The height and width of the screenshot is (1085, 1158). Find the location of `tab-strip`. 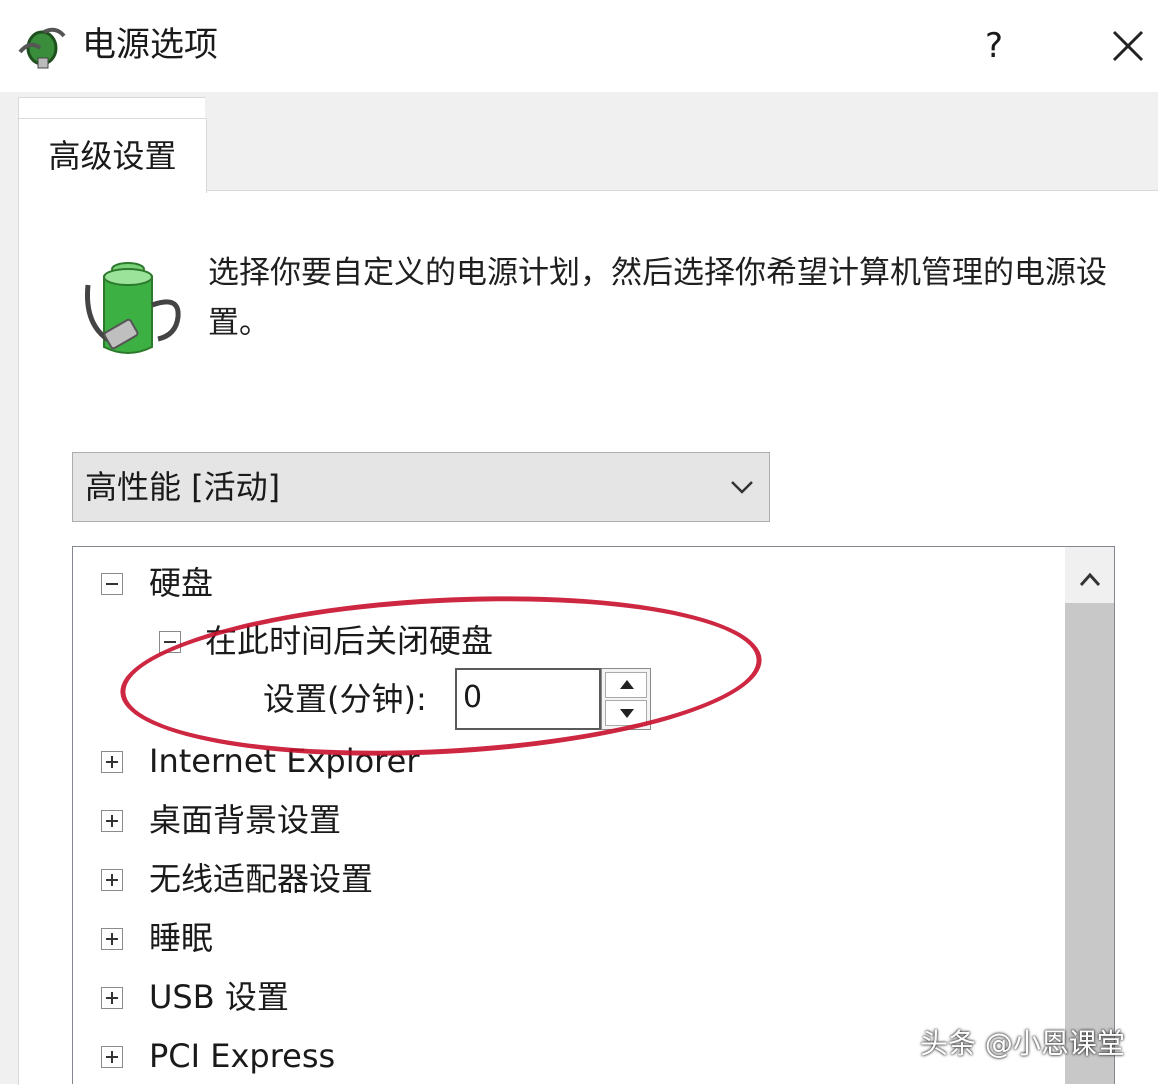

tab-strip is located at coordinates (681, 141).